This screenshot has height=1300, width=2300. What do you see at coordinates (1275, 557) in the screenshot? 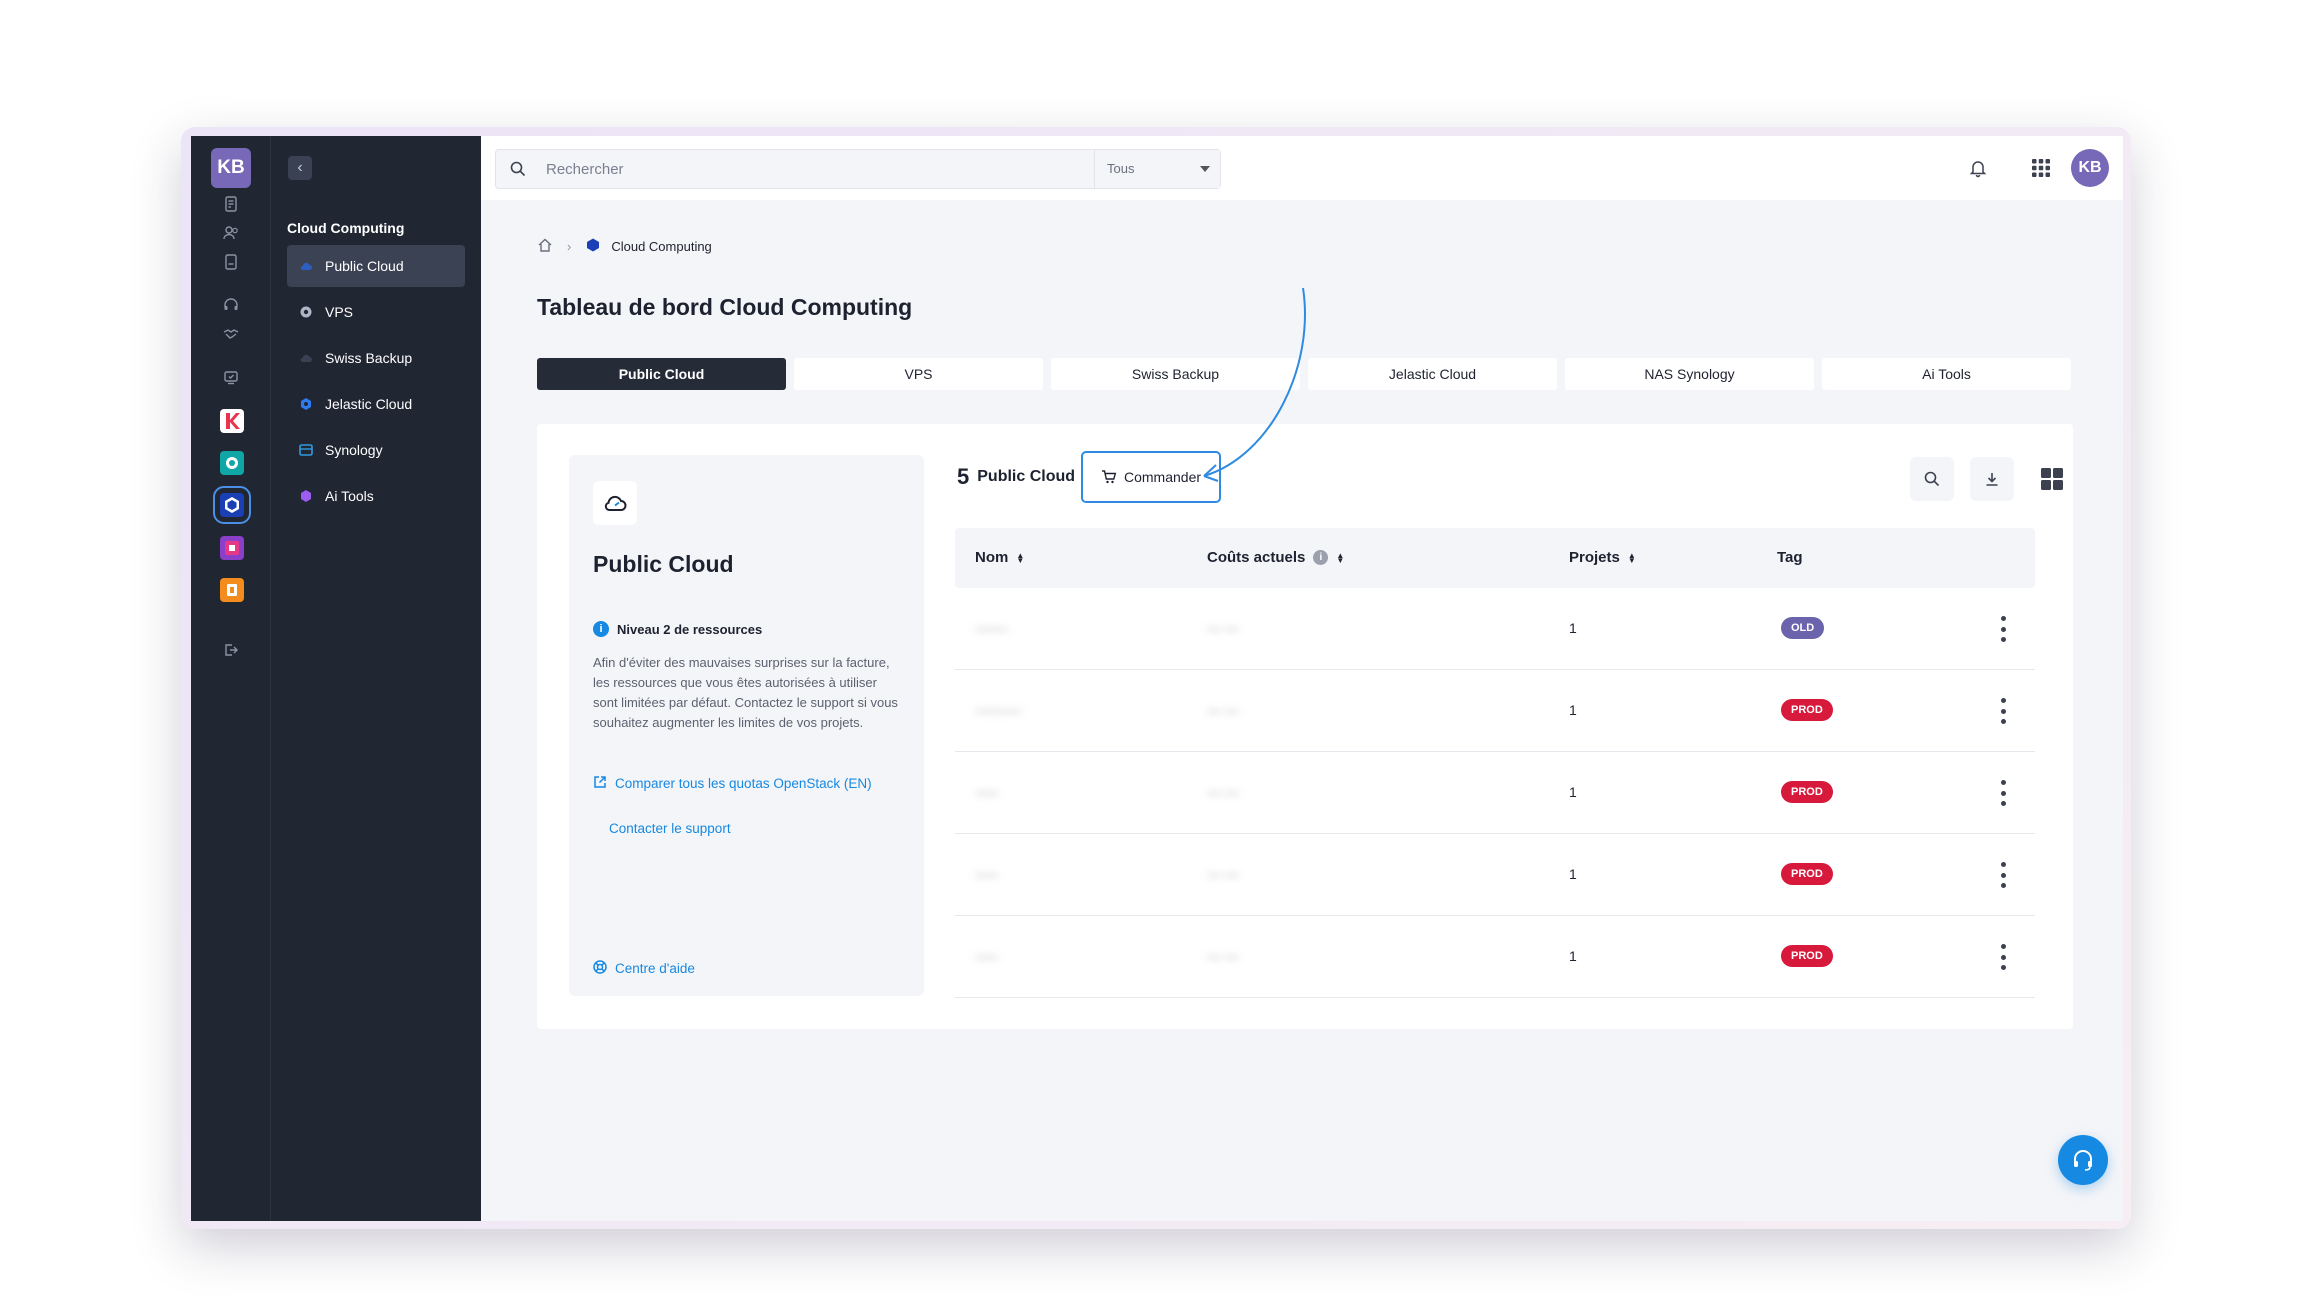
I see `column-header-cost: Coûts actuels i ▲ ▼` at bounding box center [1275, 557].